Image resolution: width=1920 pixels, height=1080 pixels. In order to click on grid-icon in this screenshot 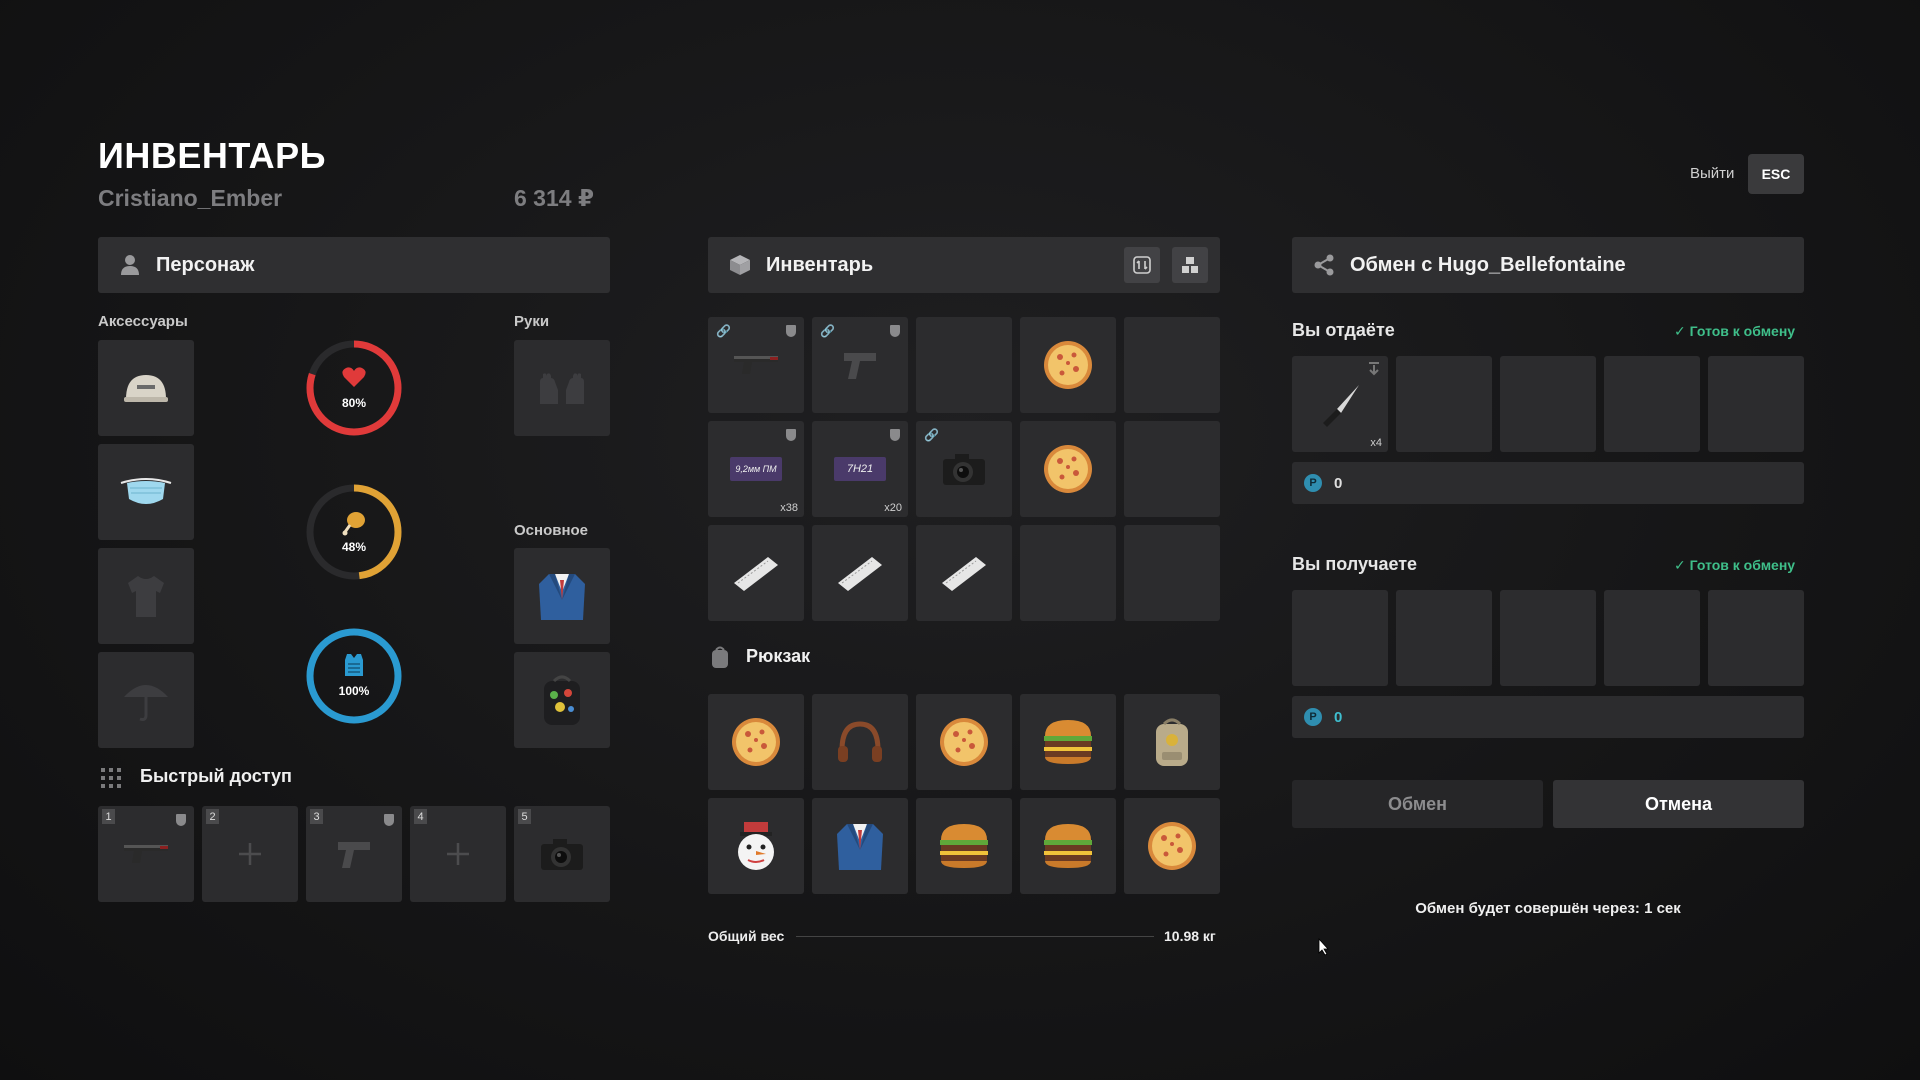, I will do `click(111, 780)`.